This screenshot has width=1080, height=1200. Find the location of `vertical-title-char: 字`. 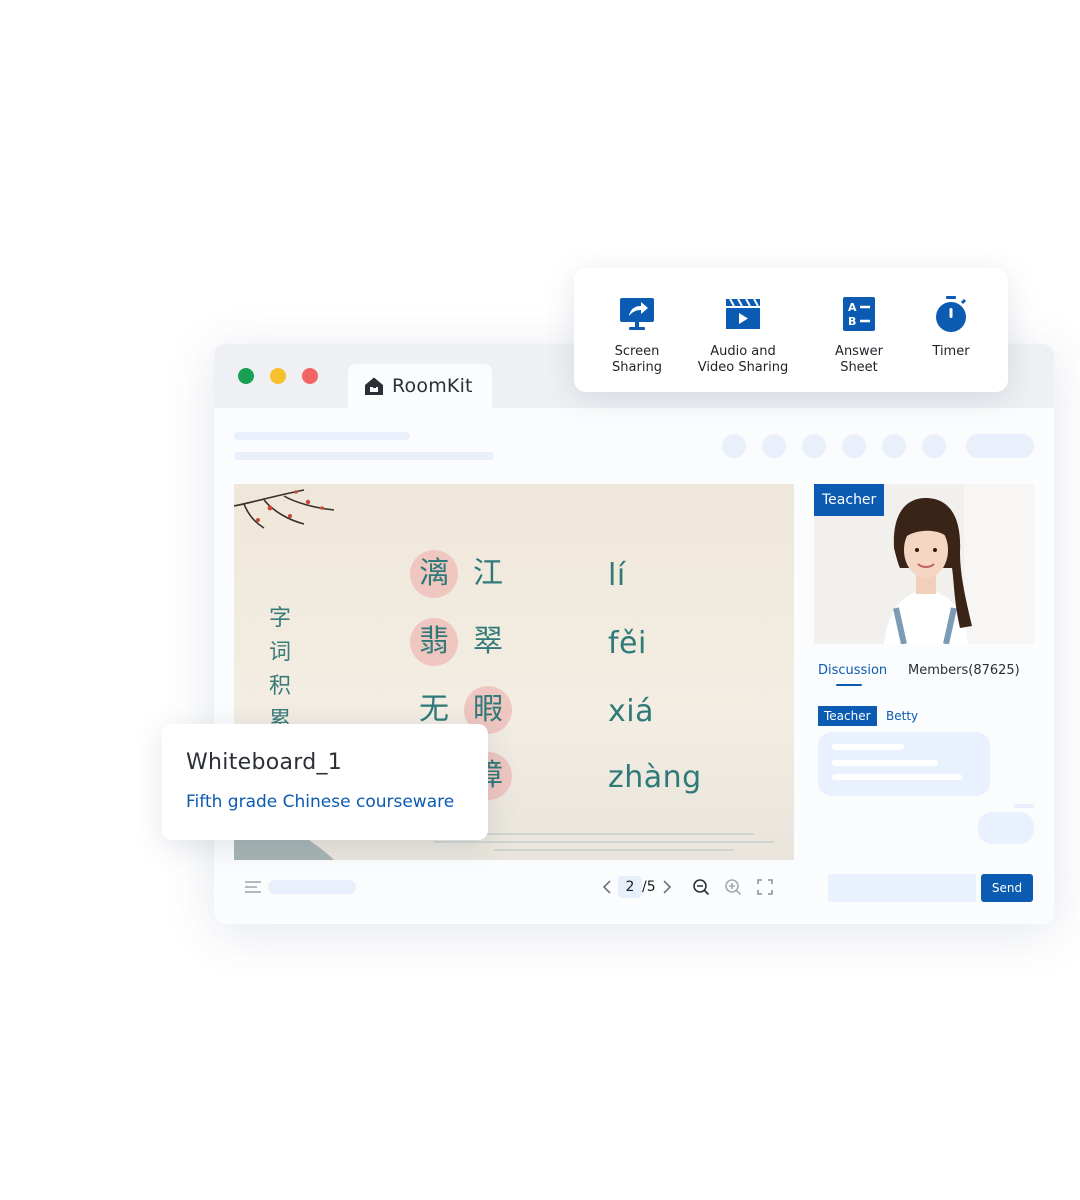

vertical-title-char: 字 is located at coordinates (279, 618).